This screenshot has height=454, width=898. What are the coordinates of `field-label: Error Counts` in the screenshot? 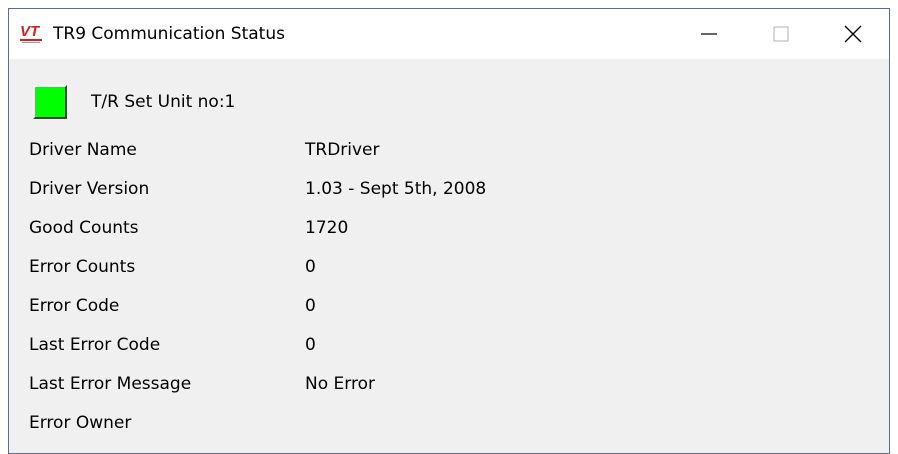 It's located at (82, 267).